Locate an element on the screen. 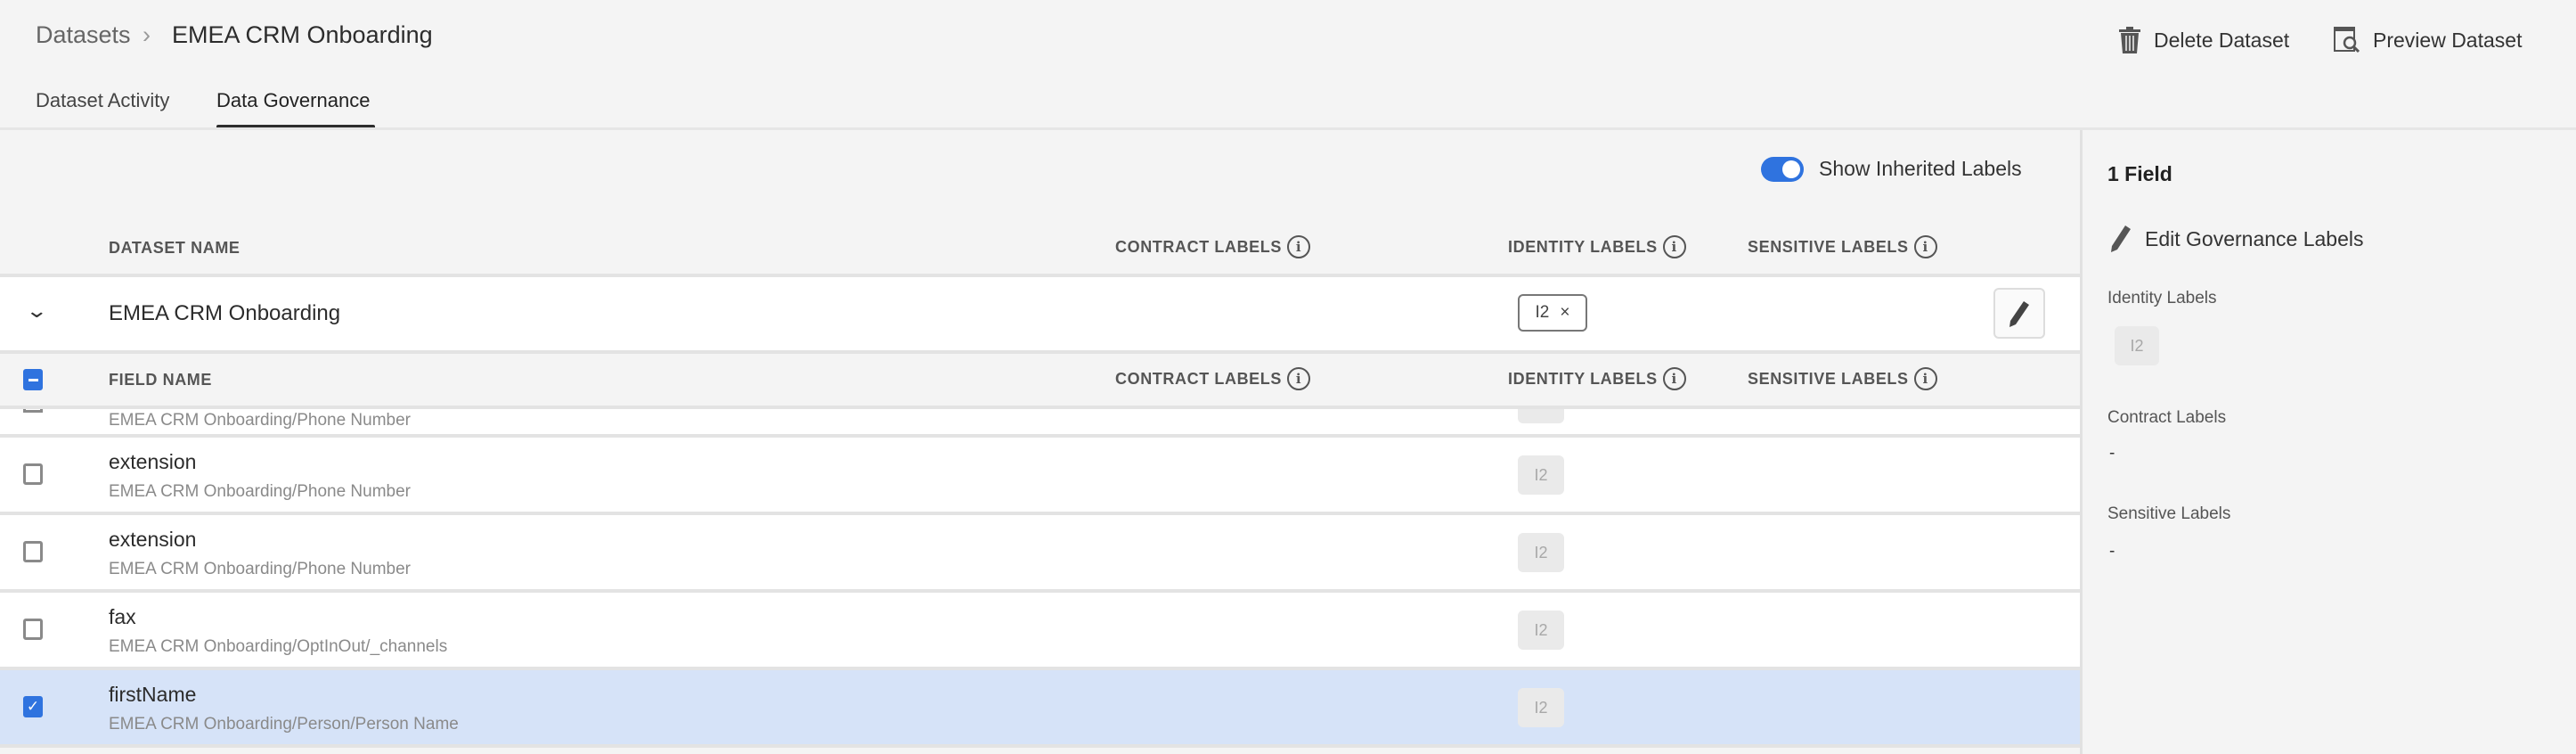 The height and width of the screenshot is (754, 2576). selected-count: 1 Field is located at coordinates (2139, 173).